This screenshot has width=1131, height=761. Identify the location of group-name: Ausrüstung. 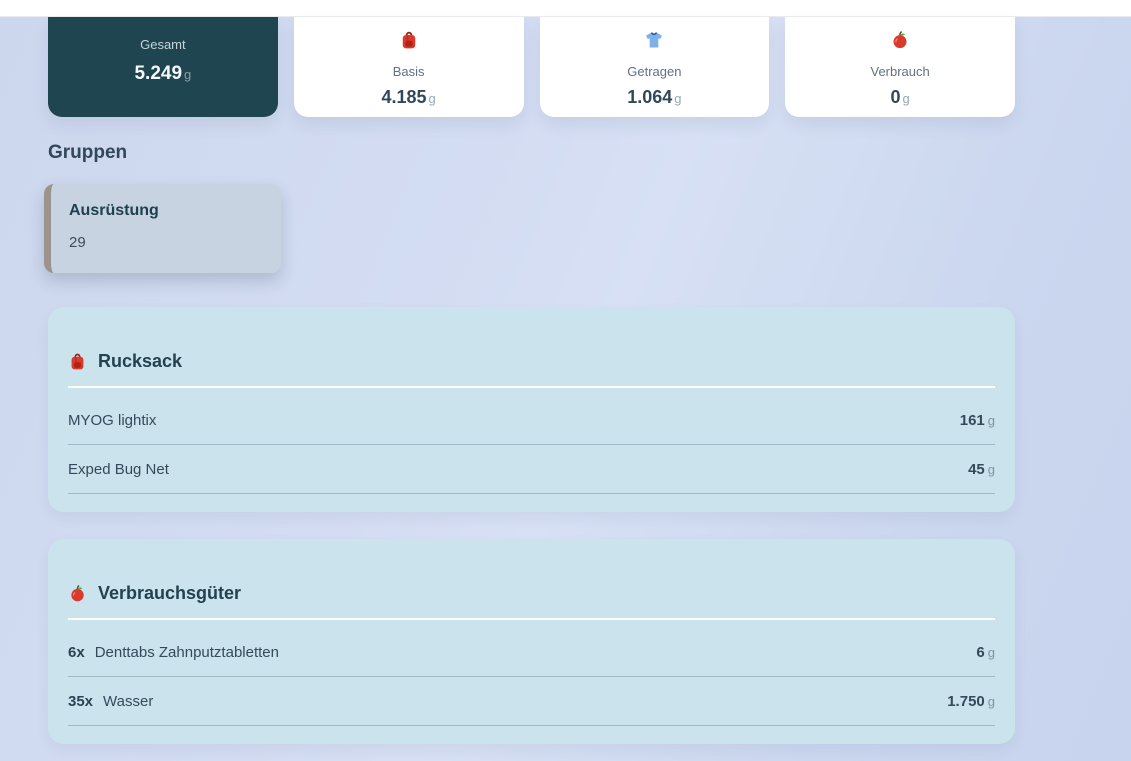
(114, 210).